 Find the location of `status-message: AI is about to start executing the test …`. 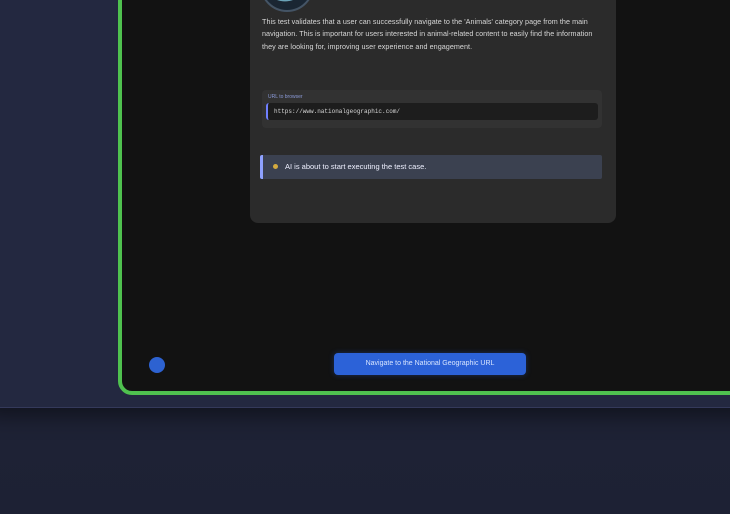

status-message: AI is about to start executing the test … is located at coordinates (431, 167).